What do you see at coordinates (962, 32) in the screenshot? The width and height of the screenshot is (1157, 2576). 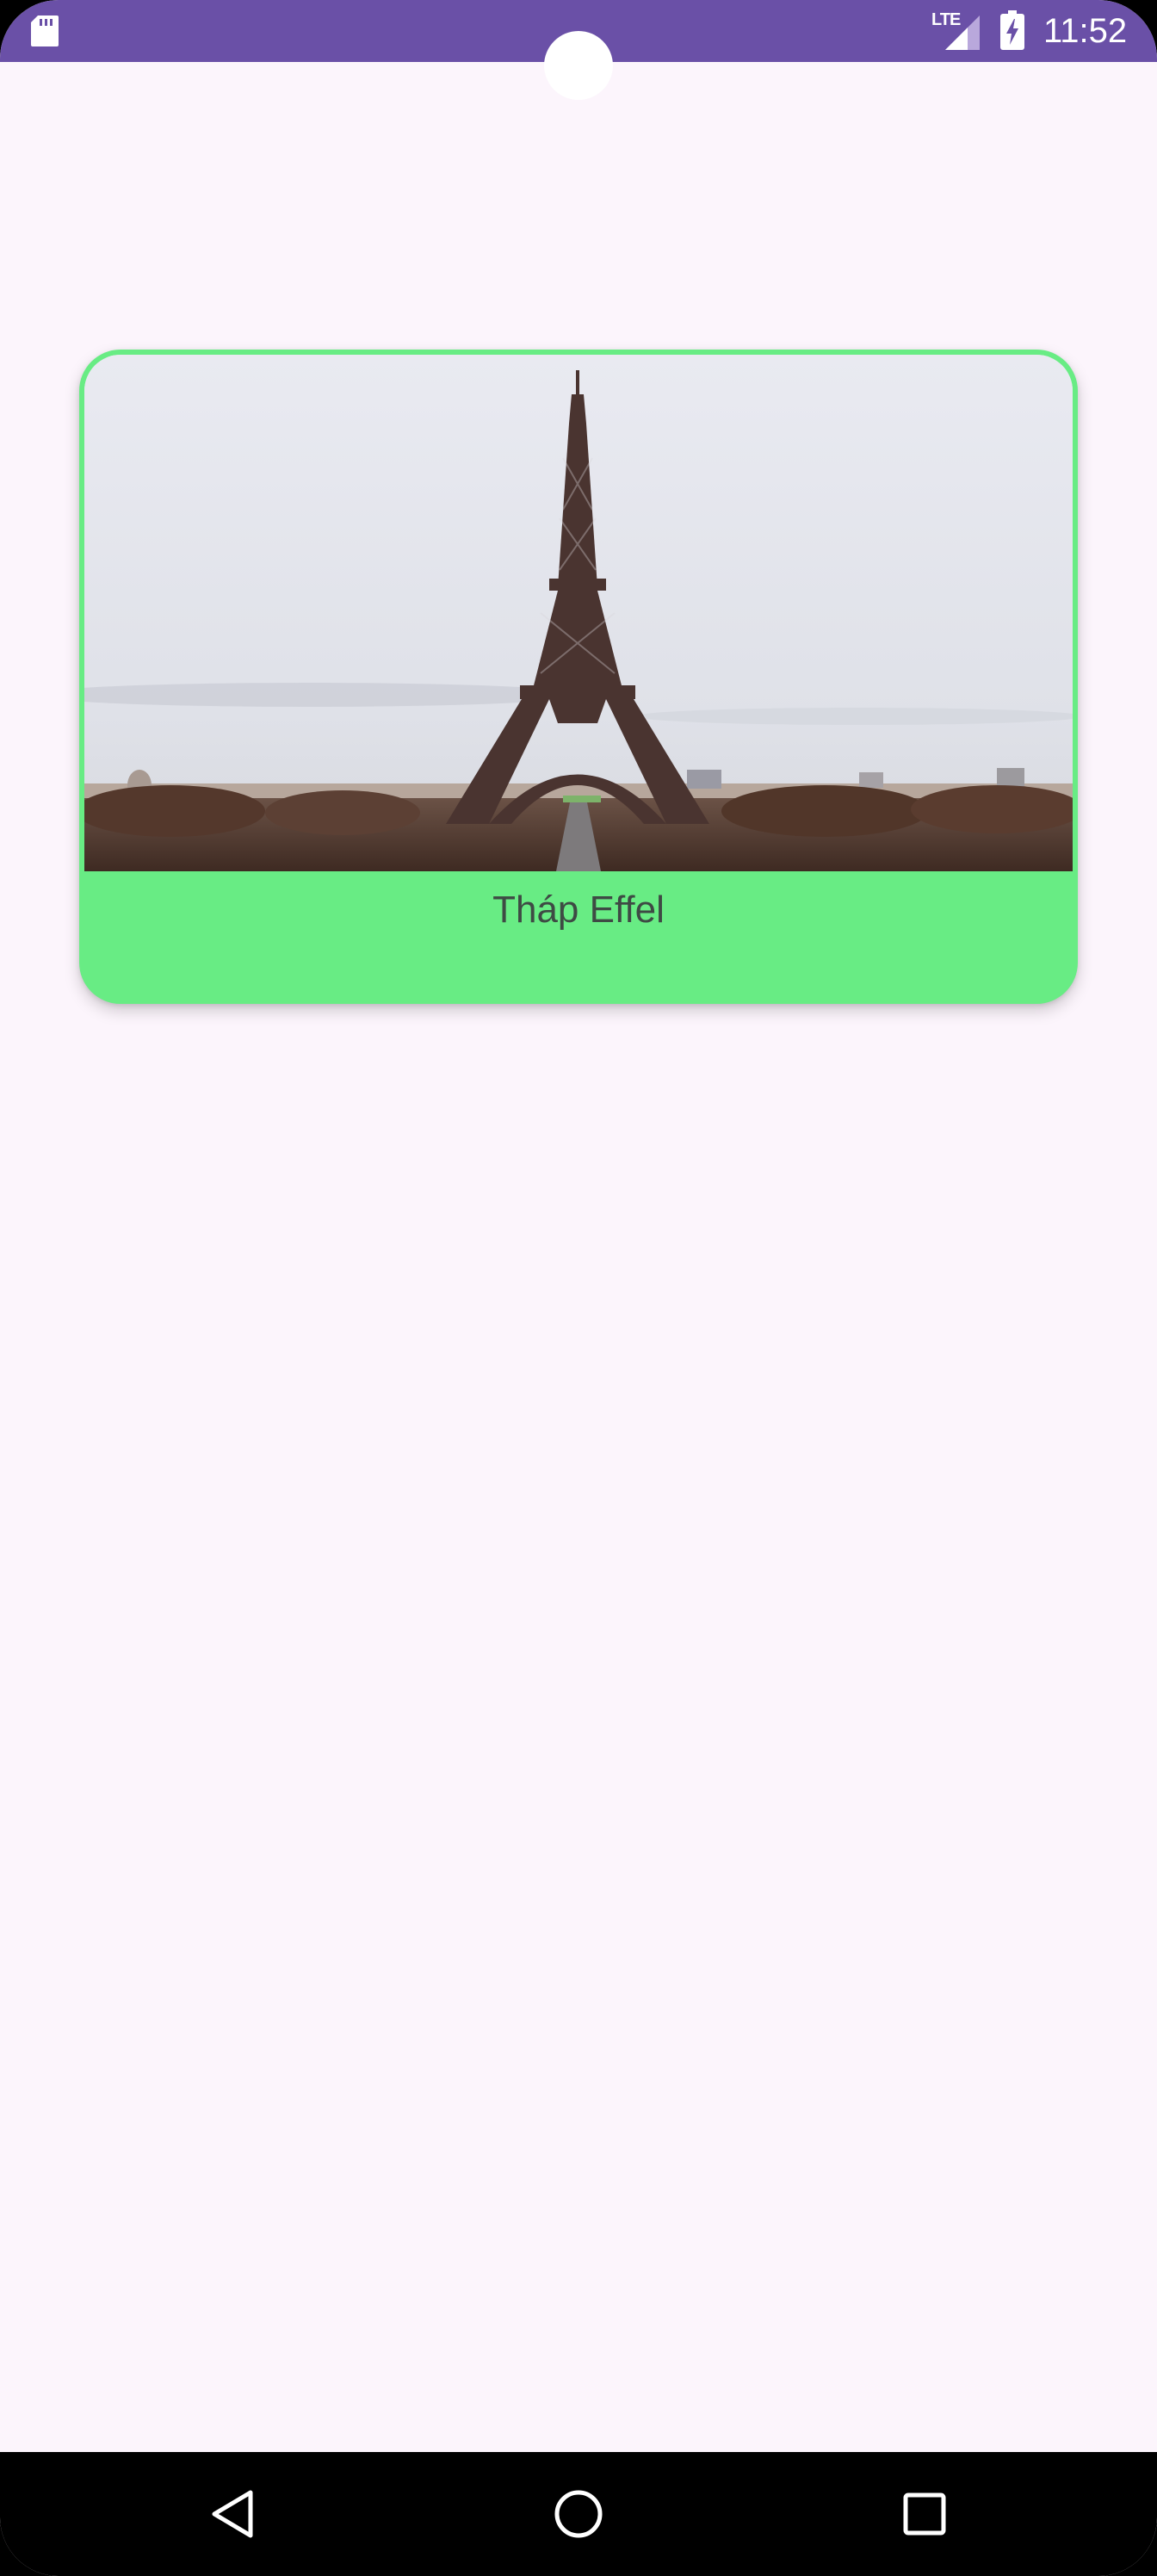 I see `lte-signal-icon` at bounding box center [962, 32].